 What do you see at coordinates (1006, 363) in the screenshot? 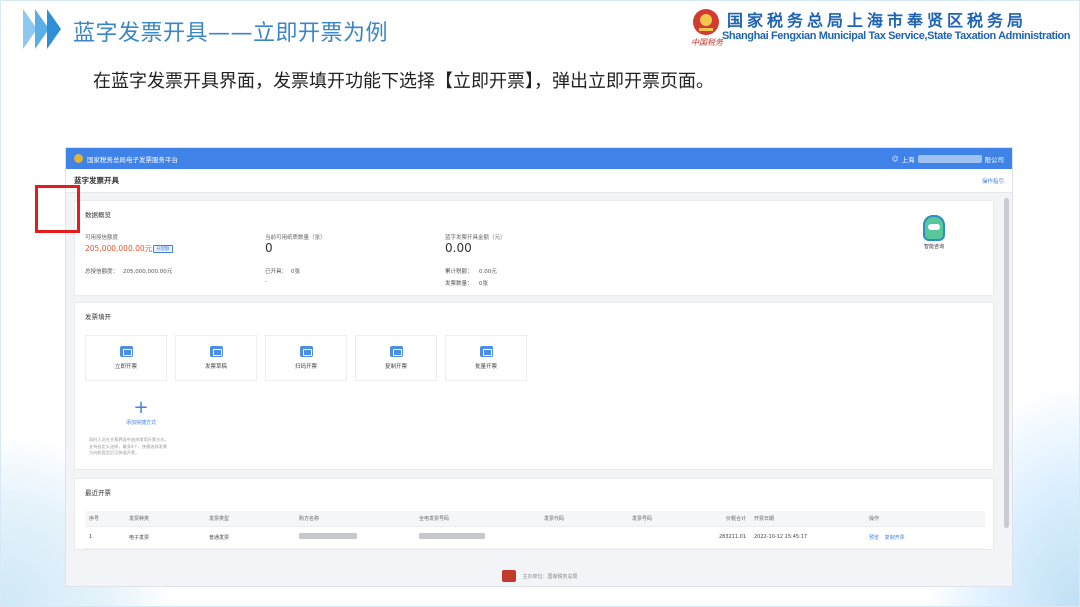
I see `scrollbar` at bounding box center [1006, 363].